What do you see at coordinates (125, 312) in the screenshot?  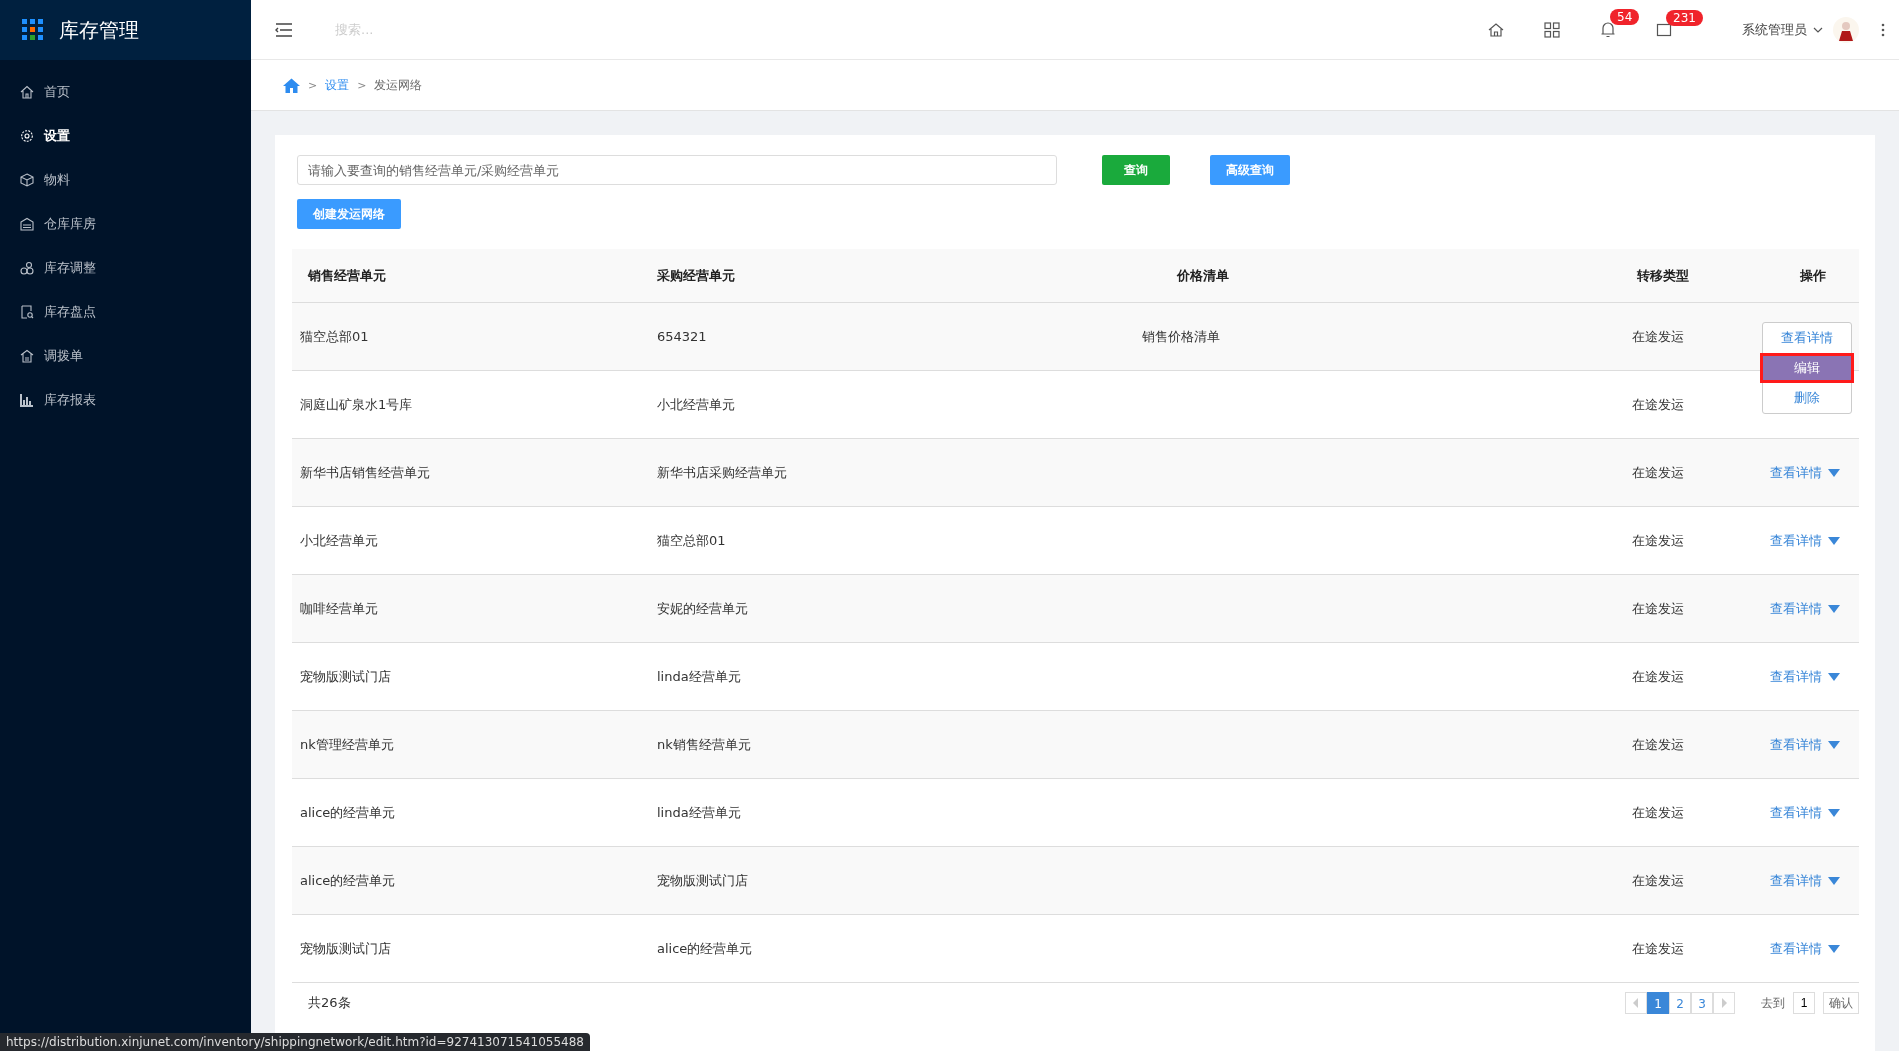 I see `sidebar-item: 库存盘点` at bounding box center [125, 312].